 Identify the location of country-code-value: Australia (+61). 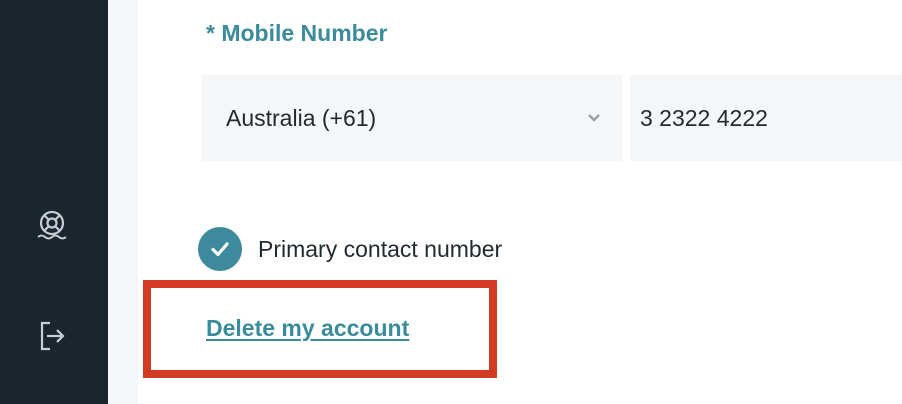
(301, 117).